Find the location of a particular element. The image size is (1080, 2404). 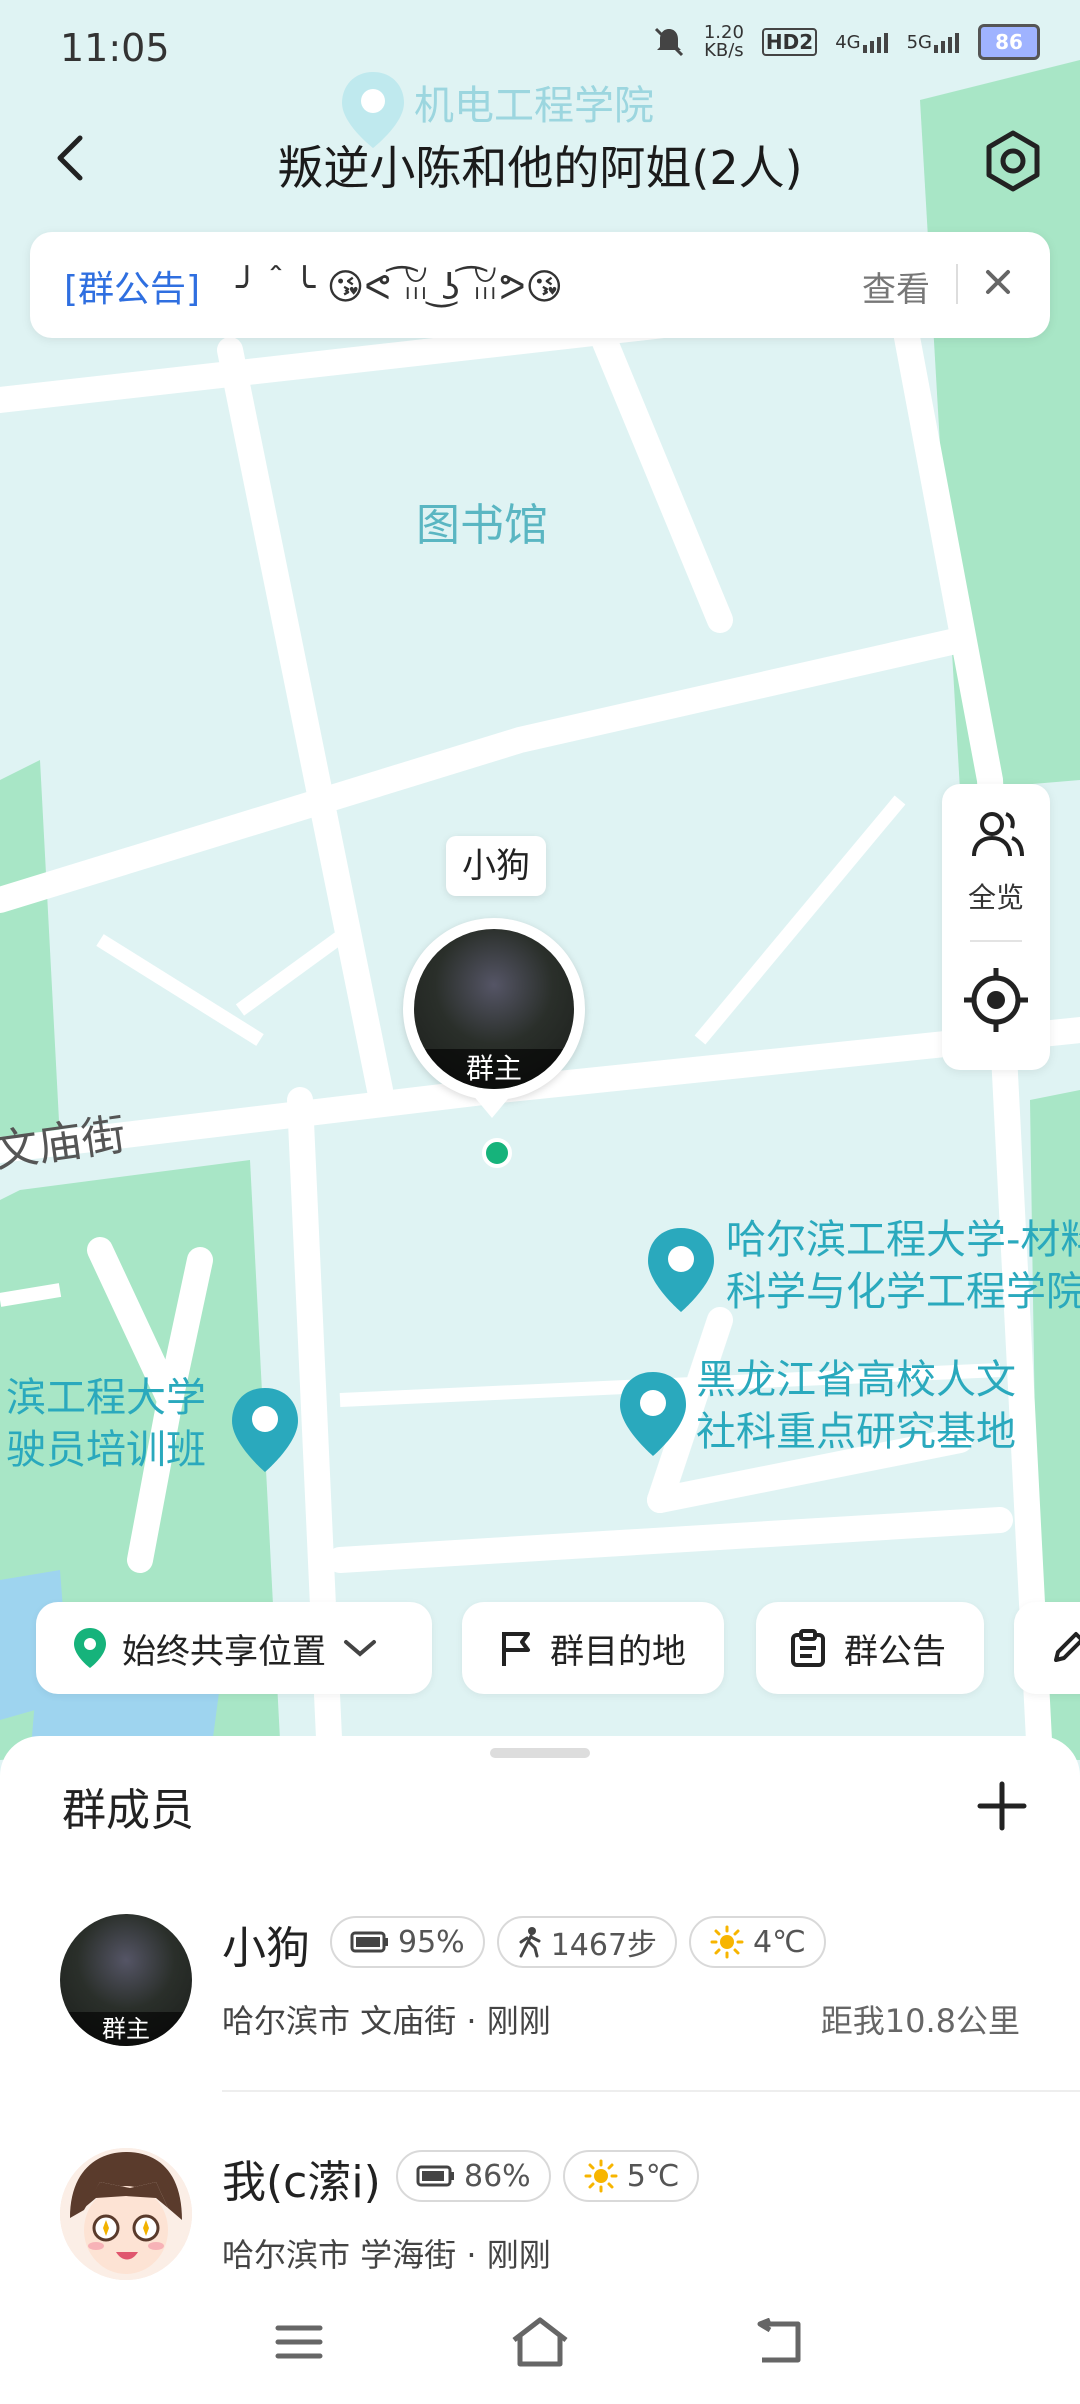

locate-me-icon is located at coordinates (996, 1000).